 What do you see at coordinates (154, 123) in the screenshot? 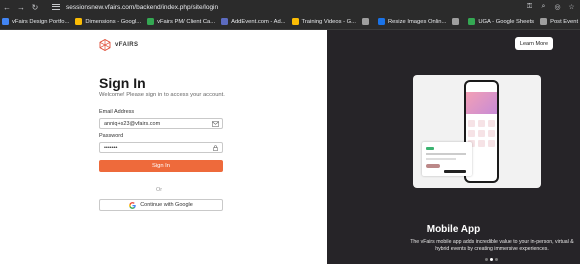
I see `email-input` at bounding box center [154, 123].